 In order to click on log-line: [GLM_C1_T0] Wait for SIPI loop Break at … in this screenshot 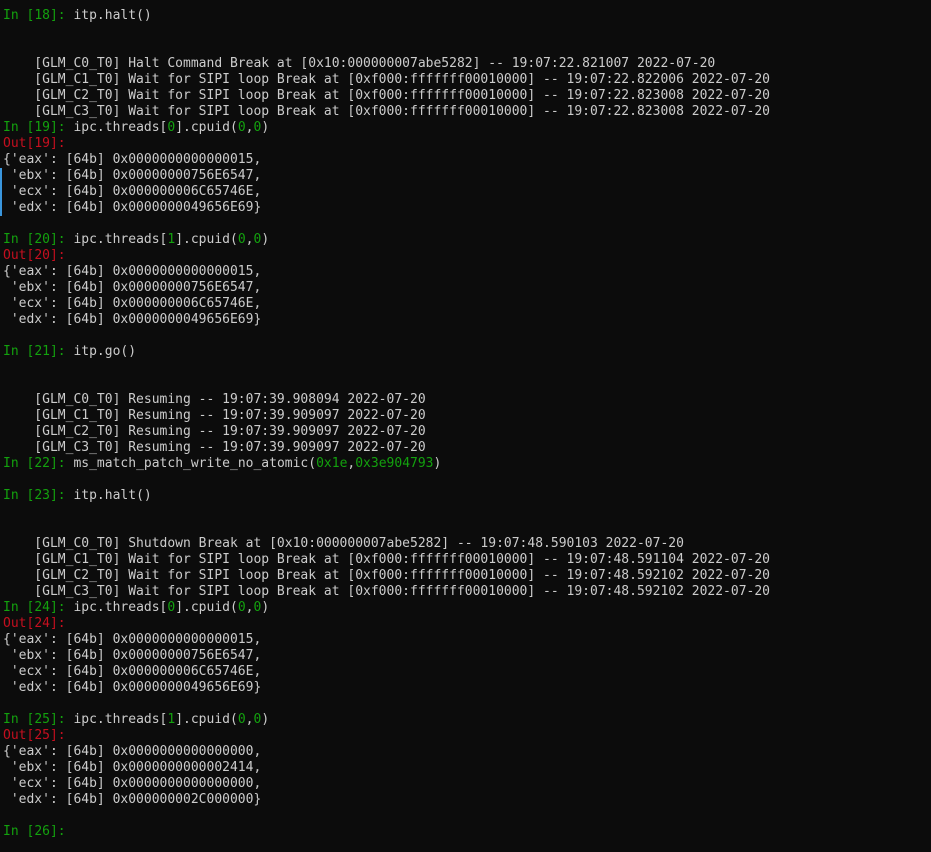, I will do `click(467, 80)`.